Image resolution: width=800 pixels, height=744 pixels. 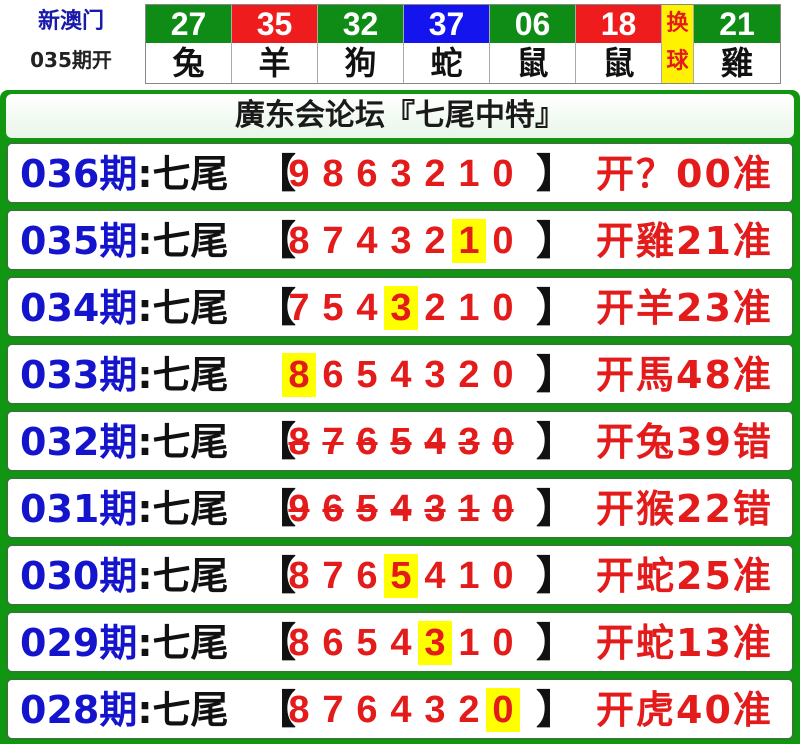 I want to click on tail-digits: 8765430, so click(x=401, y=442).